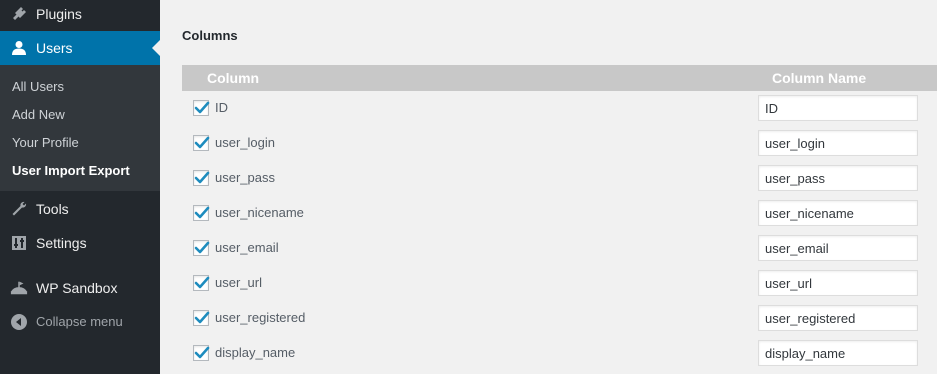 This screenshot has height=374, width=937. Describe the element at coordinates (210, 35) in the screenshot. I see `section-title: Columns` at that location.